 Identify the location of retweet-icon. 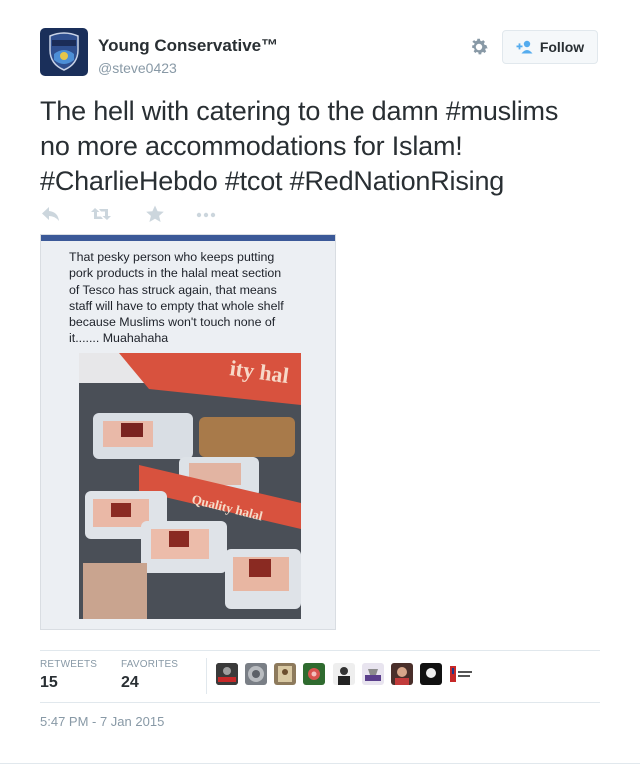
(101, 214).